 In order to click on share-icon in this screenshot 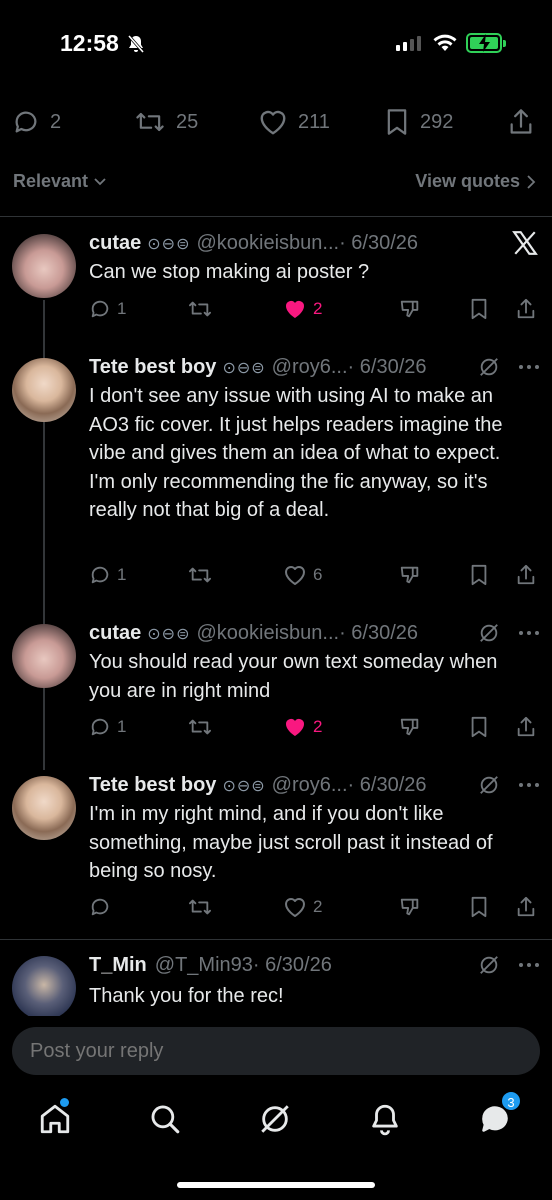, I will do `click(526, 726)`.